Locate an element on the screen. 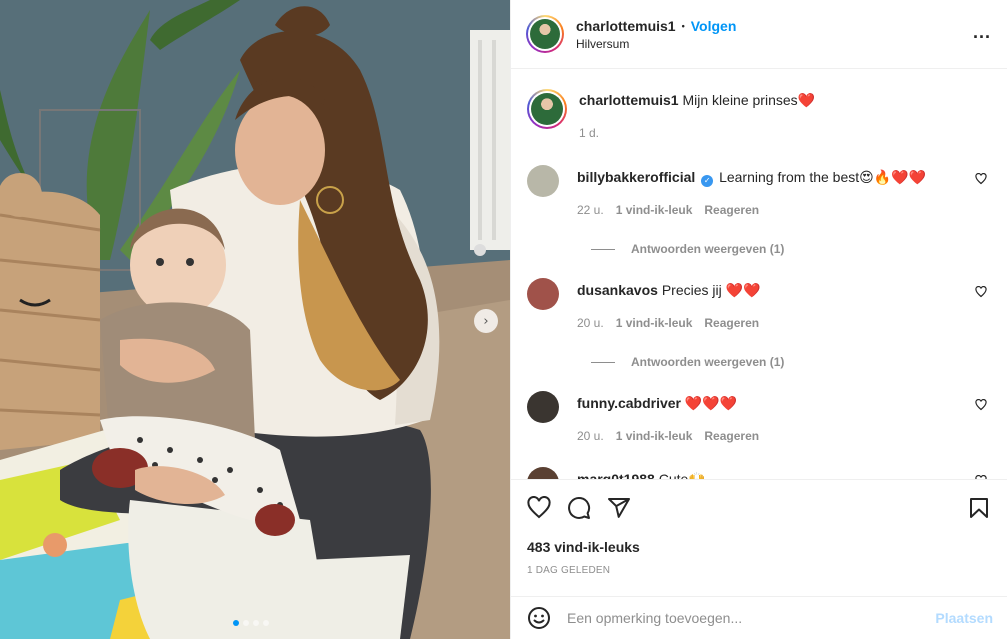  caption-text: Mijn kleine prinses is located at coordinates (740, 100).